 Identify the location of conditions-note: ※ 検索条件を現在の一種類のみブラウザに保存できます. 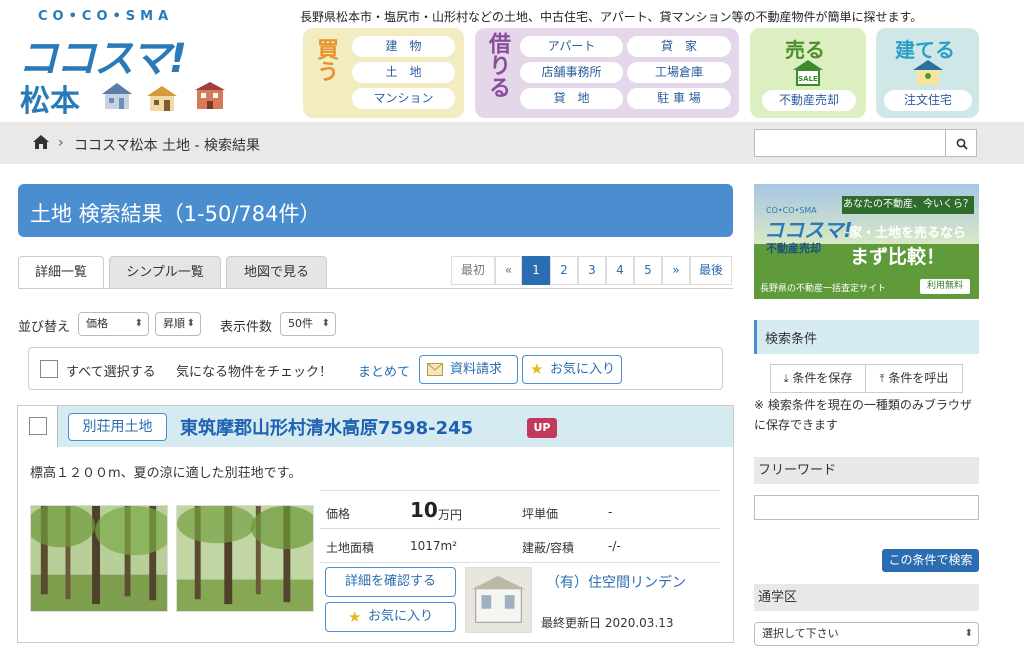
(863, 415).